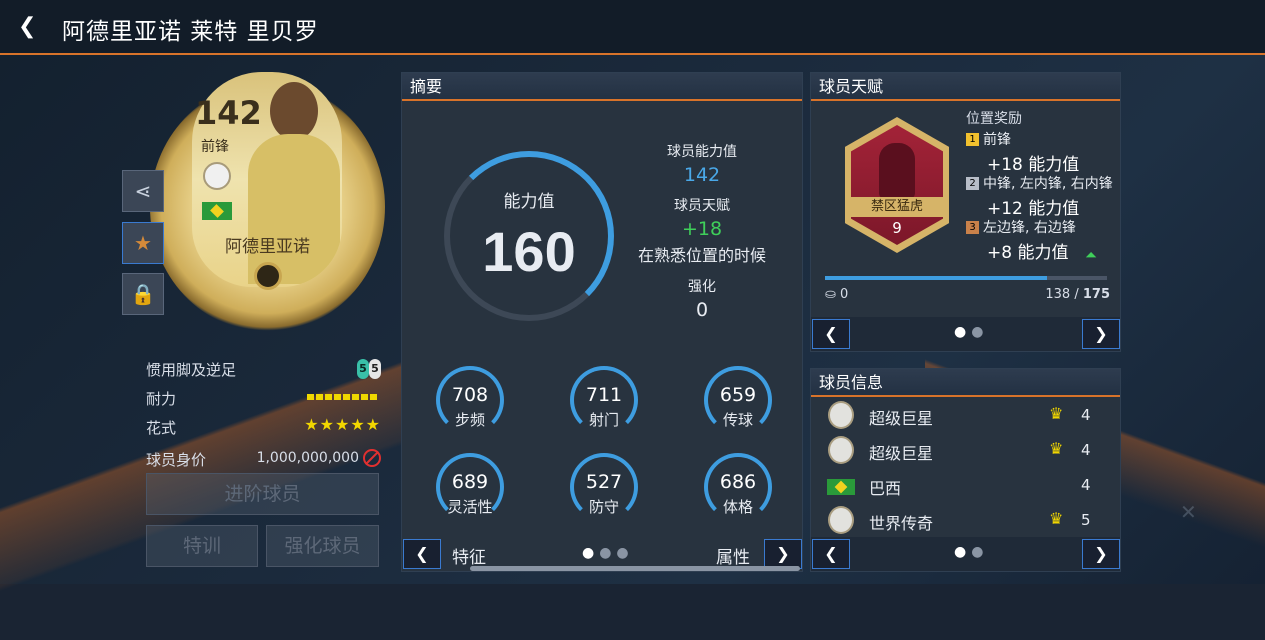 The height and width of the screenshot is (640, 1265). Describe the element at coordinates (1033, 209) in the screenshot. I see `bonus-value: +12 能力值` at that location.